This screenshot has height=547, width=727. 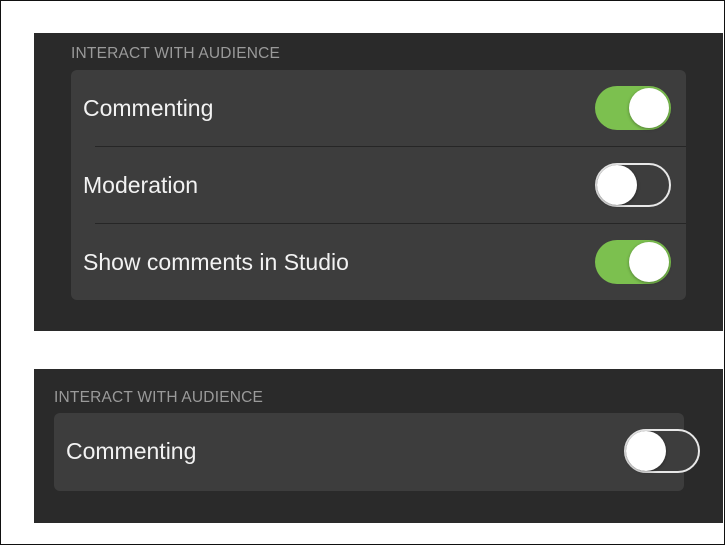 I want to click on setting-label: Moderation, so click(x=141, y=185).